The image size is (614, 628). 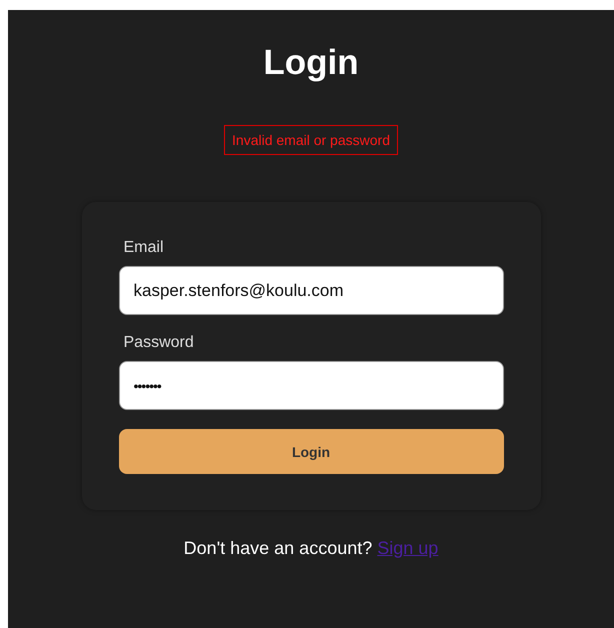 What do you see at coordinates (311, 451) in the screenshot?
I see `login-button: Login` at bounding box center [311, 451].